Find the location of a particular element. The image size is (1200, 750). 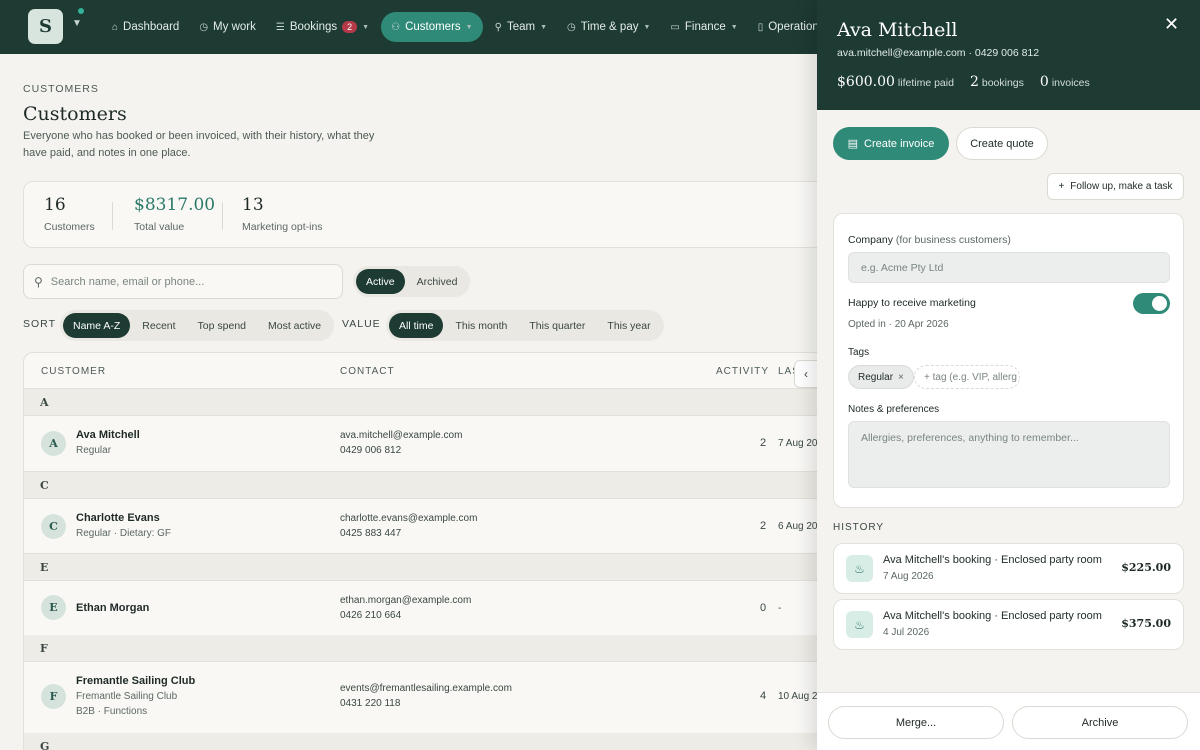

divider is located at coordinates (222, 216).